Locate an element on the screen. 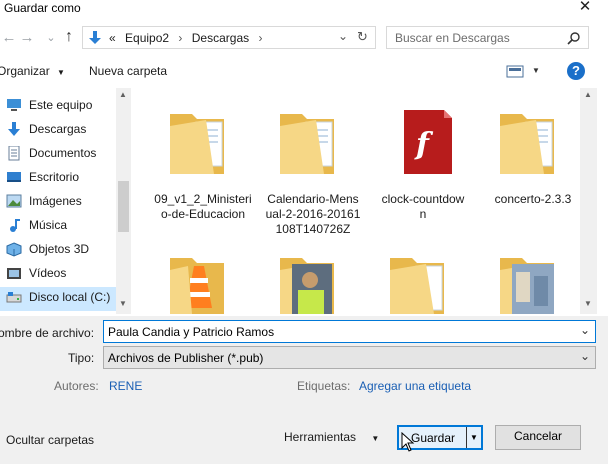 This screenshot has height=464, width=608. hide-folders-button: Ocultar carpetas is located at coordinates (50, 440).